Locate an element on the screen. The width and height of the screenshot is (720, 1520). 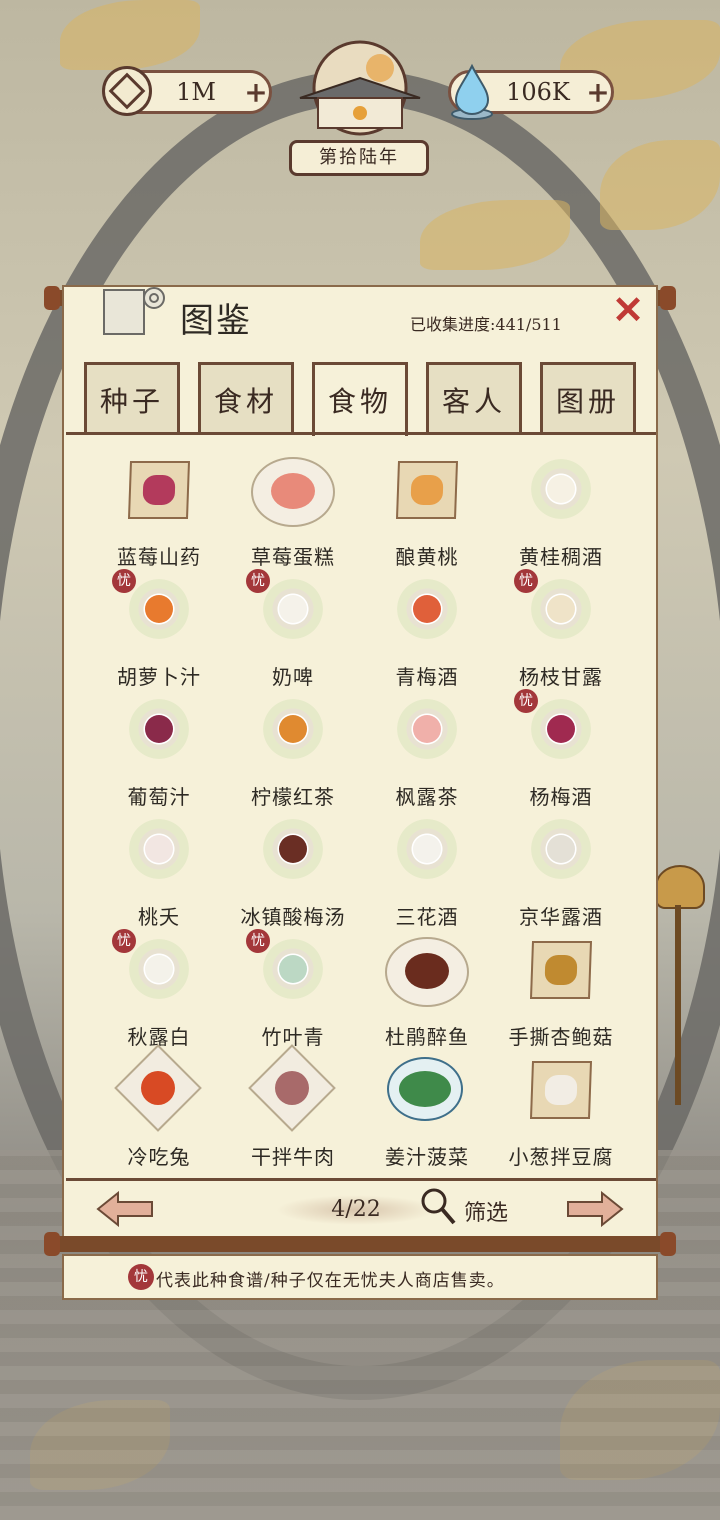
food-item: 桃夭 is located at coordinates (159, 875).